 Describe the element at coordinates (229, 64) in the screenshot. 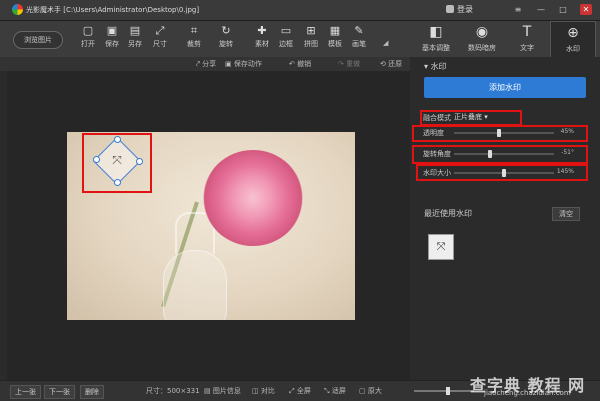

I see `disk-icon: ▣` at that location.